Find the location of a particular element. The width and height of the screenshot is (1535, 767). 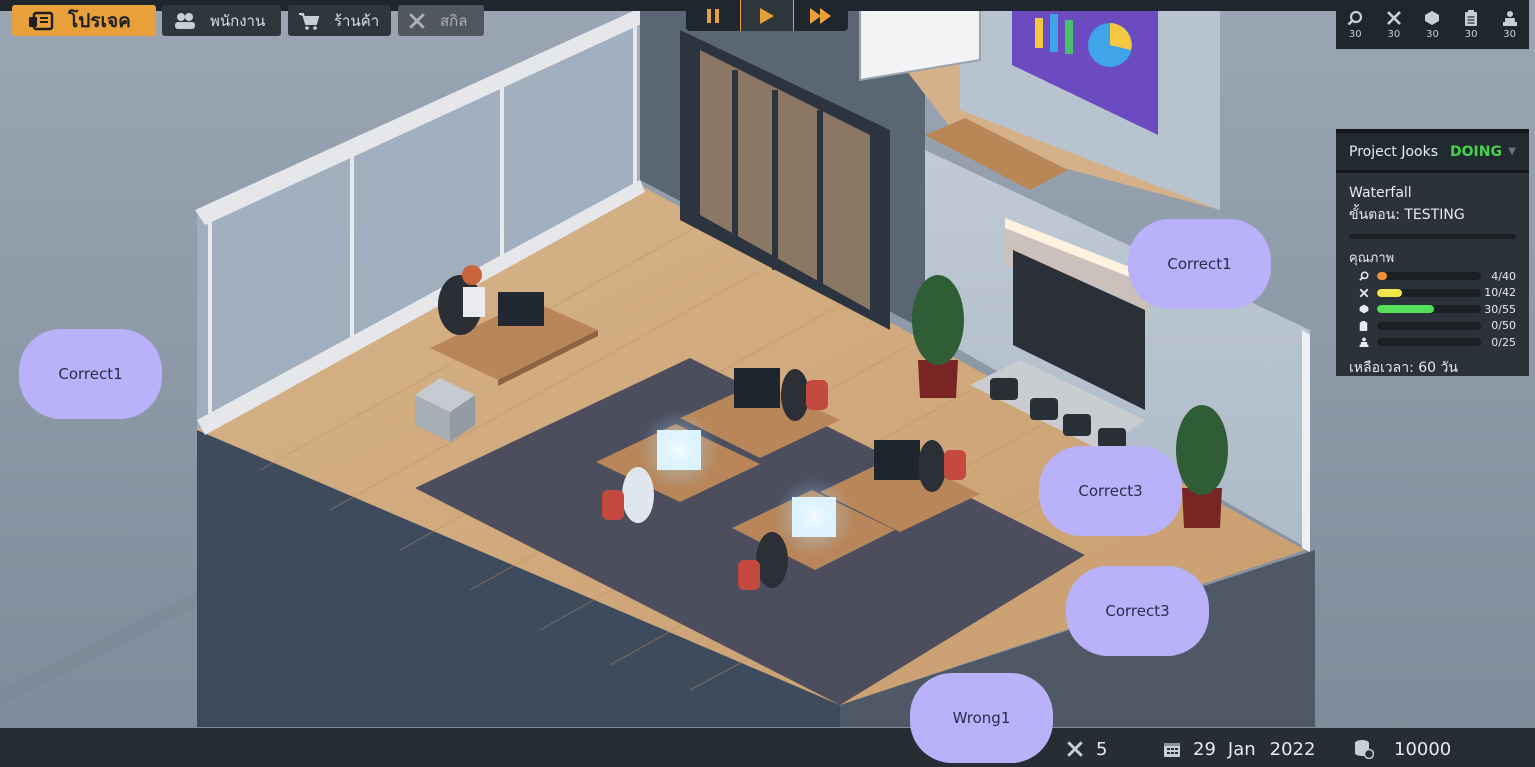

quality-value: 0/50 is located at coordinates (1503, 326).